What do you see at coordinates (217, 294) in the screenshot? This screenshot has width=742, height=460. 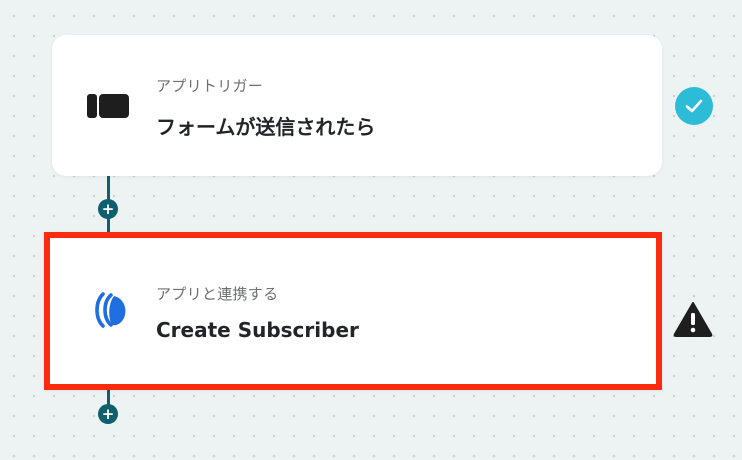 I see `step-type-label: アプリと連携する` at bounding box center [217, 294].